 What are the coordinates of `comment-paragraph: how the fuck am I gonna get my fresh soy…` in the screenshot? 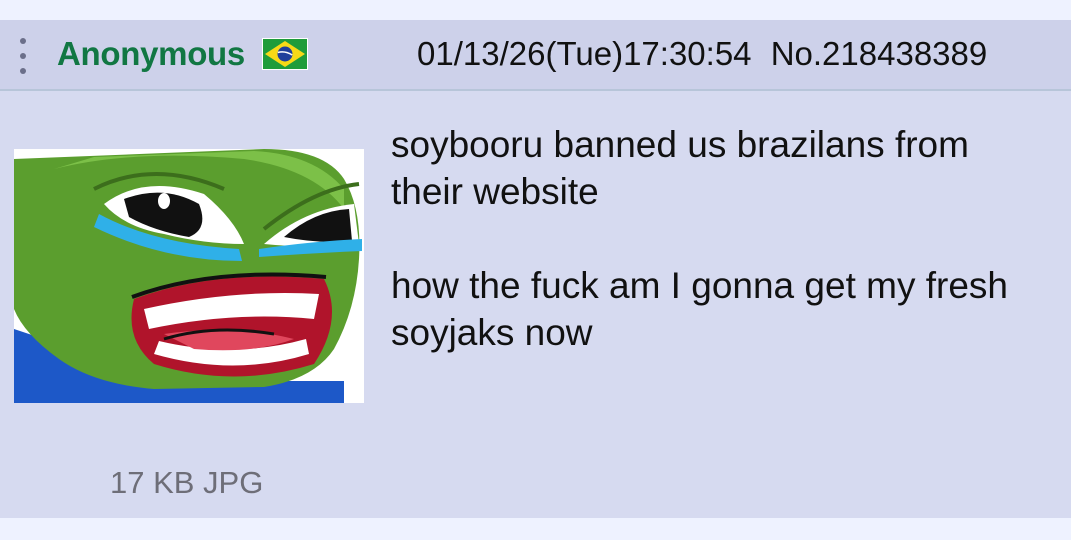 It's located at (699, 309).